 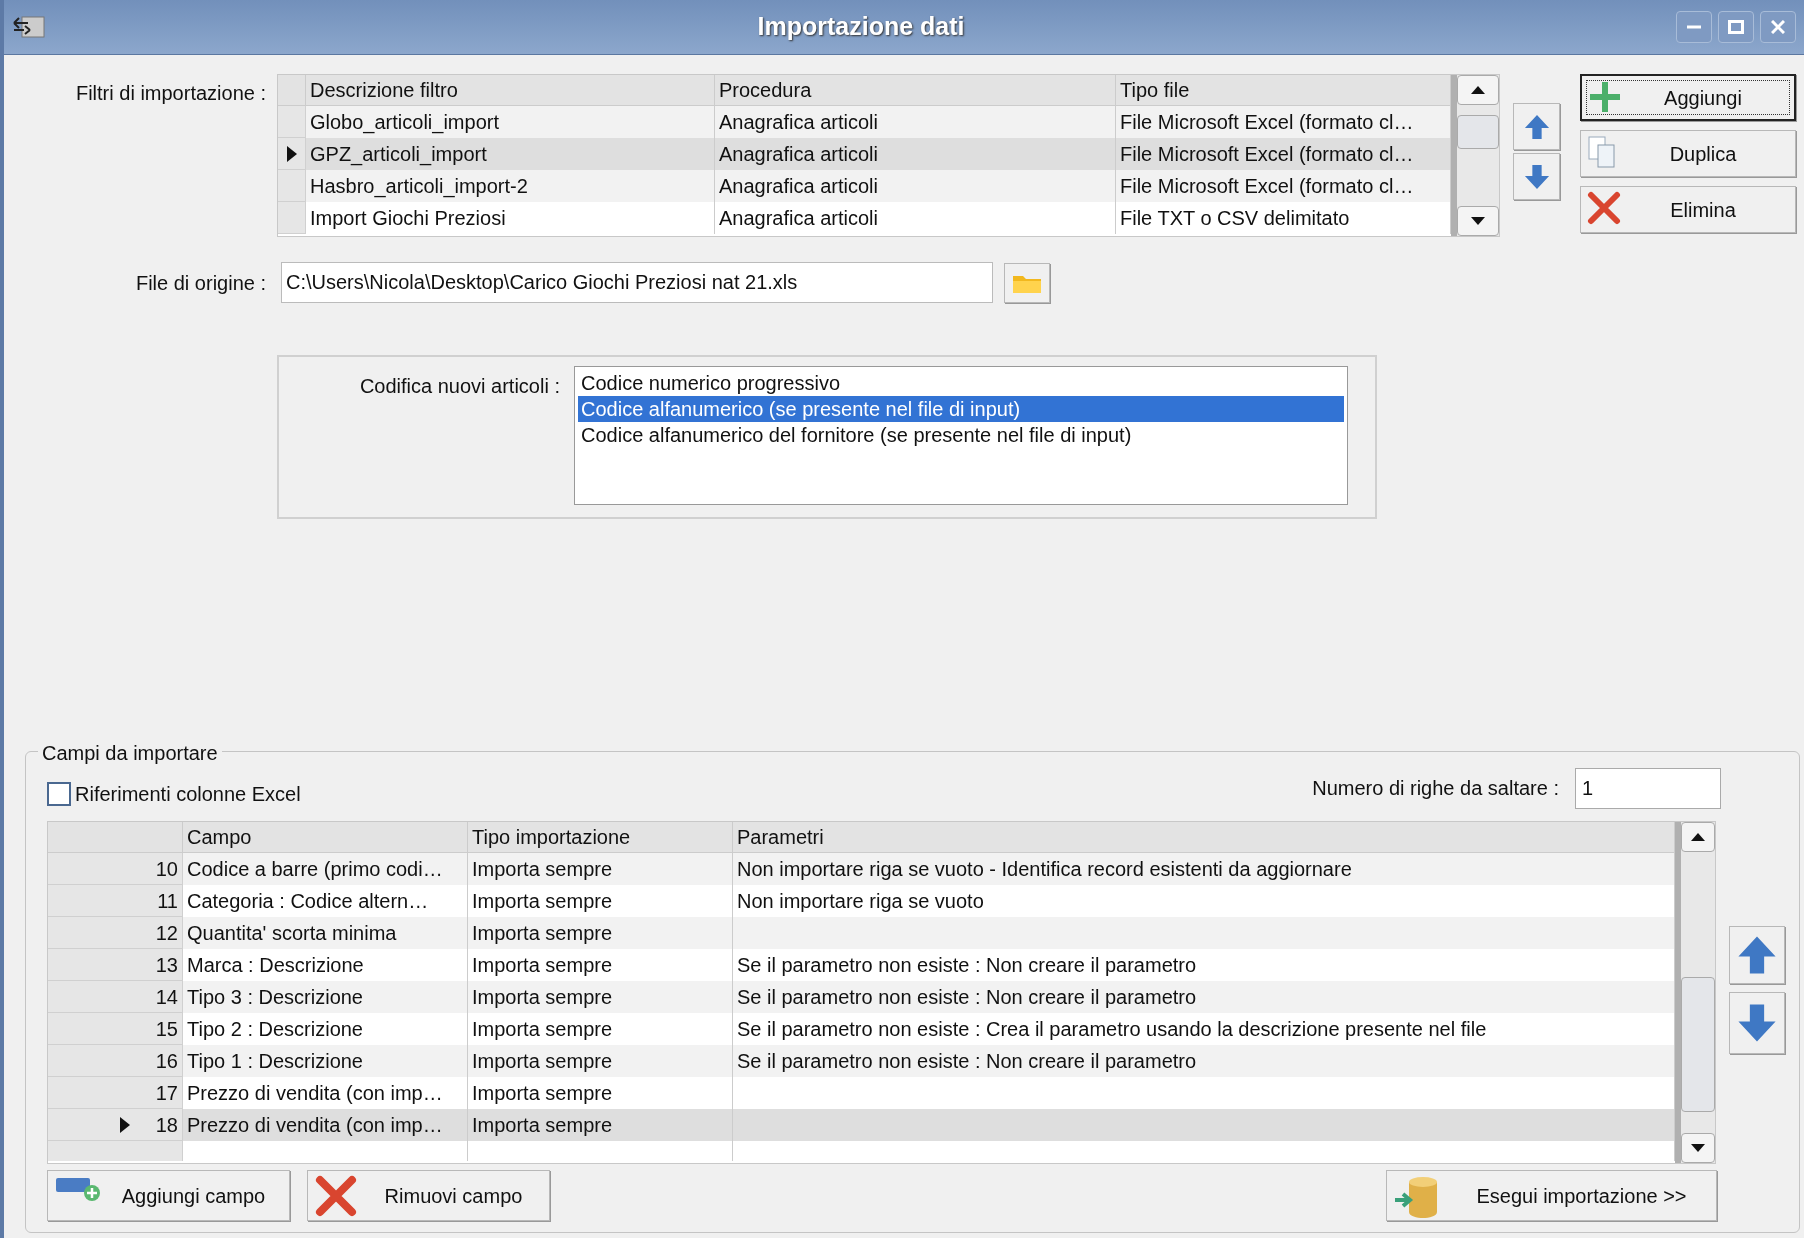 I want to click on table-row: 17 Prezzo di vendita (con imp… Importa sempre, so click(x=861, y=1093).